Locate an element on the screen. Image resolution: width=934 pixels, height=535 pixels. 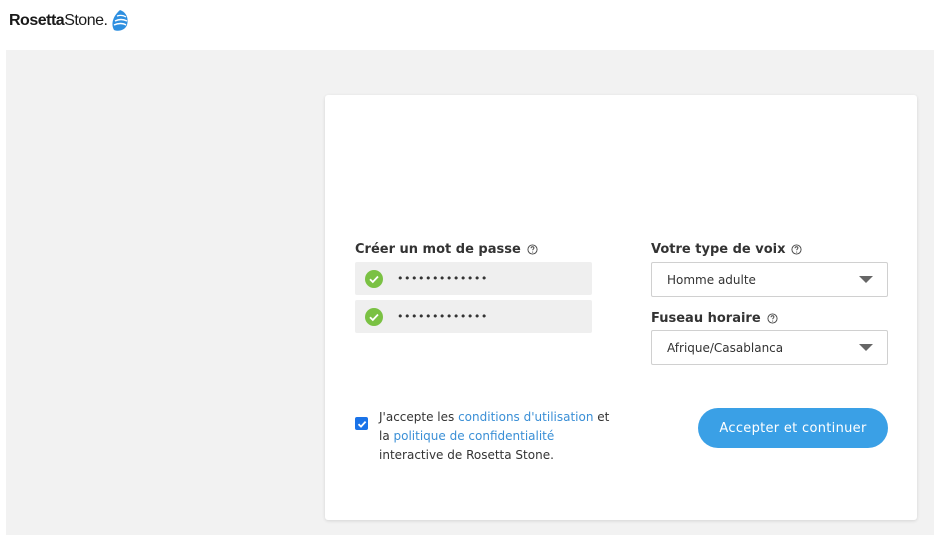
password-field: ••••••••••••• is located at coordinates (473, 278).